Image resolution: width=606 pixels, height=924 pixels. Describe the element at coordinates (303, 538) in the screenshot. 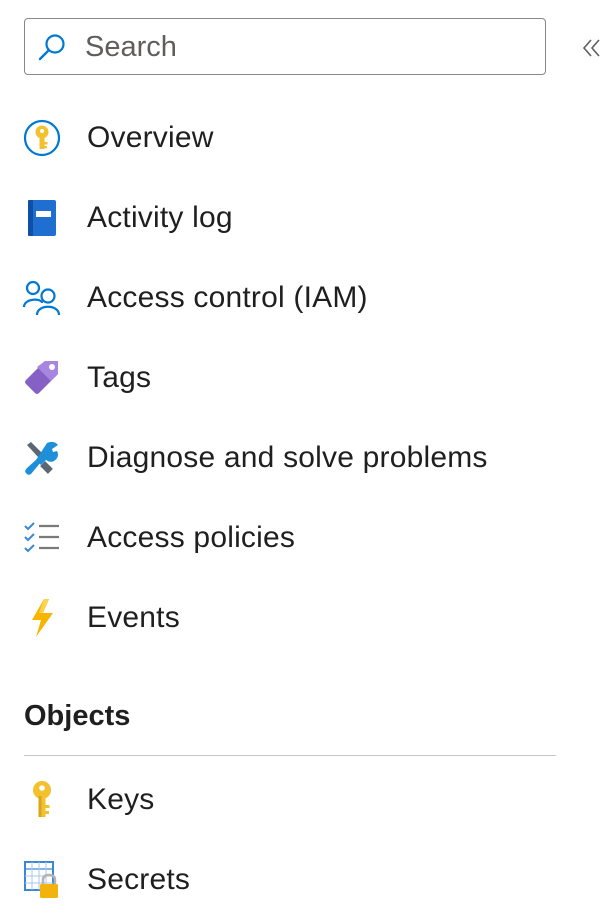

I see `sidebar-item-access-policies: Access policies` at that location.